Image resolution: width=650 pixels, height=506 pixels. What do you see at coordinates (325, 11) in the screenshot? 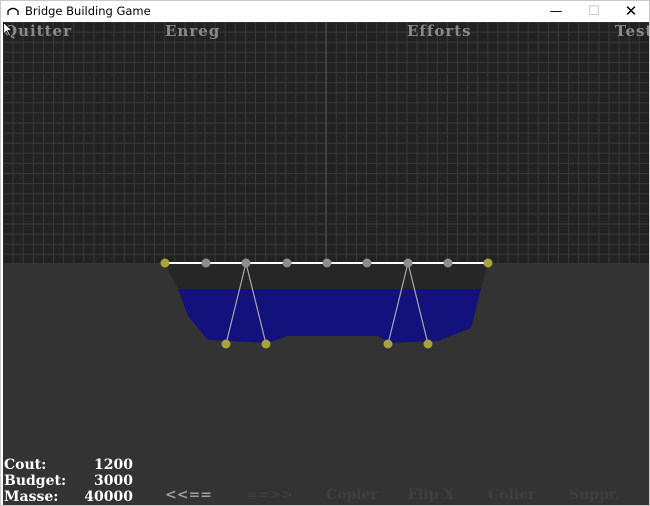
I see `title-bar: Bridge Building Game — ☐ ✕` at bounding box center [325, 11].